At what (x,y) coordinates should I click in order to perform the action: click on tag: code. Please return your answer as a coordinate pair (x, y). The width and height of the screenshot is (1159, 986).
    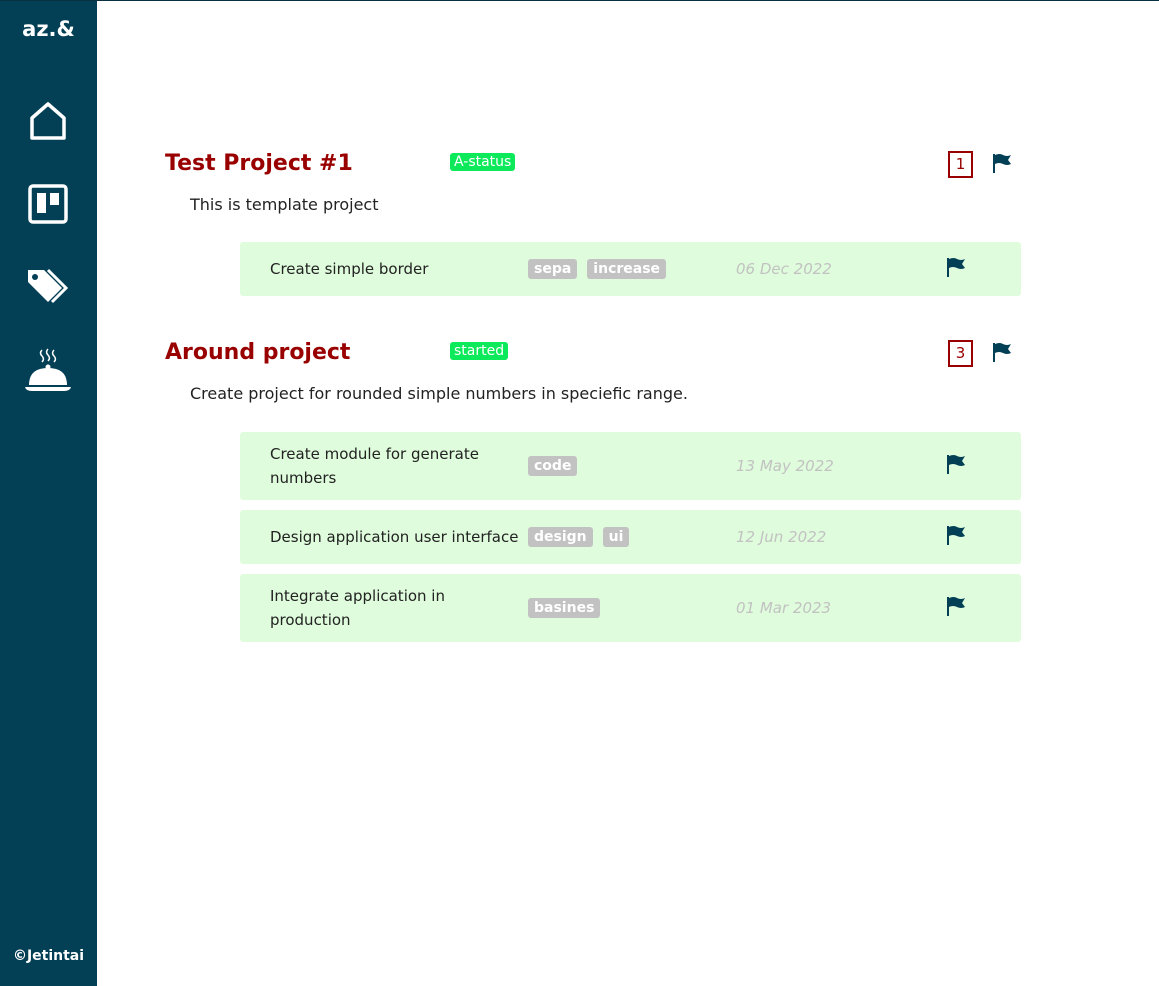
    Looking at the image, I should click on (553, 466).